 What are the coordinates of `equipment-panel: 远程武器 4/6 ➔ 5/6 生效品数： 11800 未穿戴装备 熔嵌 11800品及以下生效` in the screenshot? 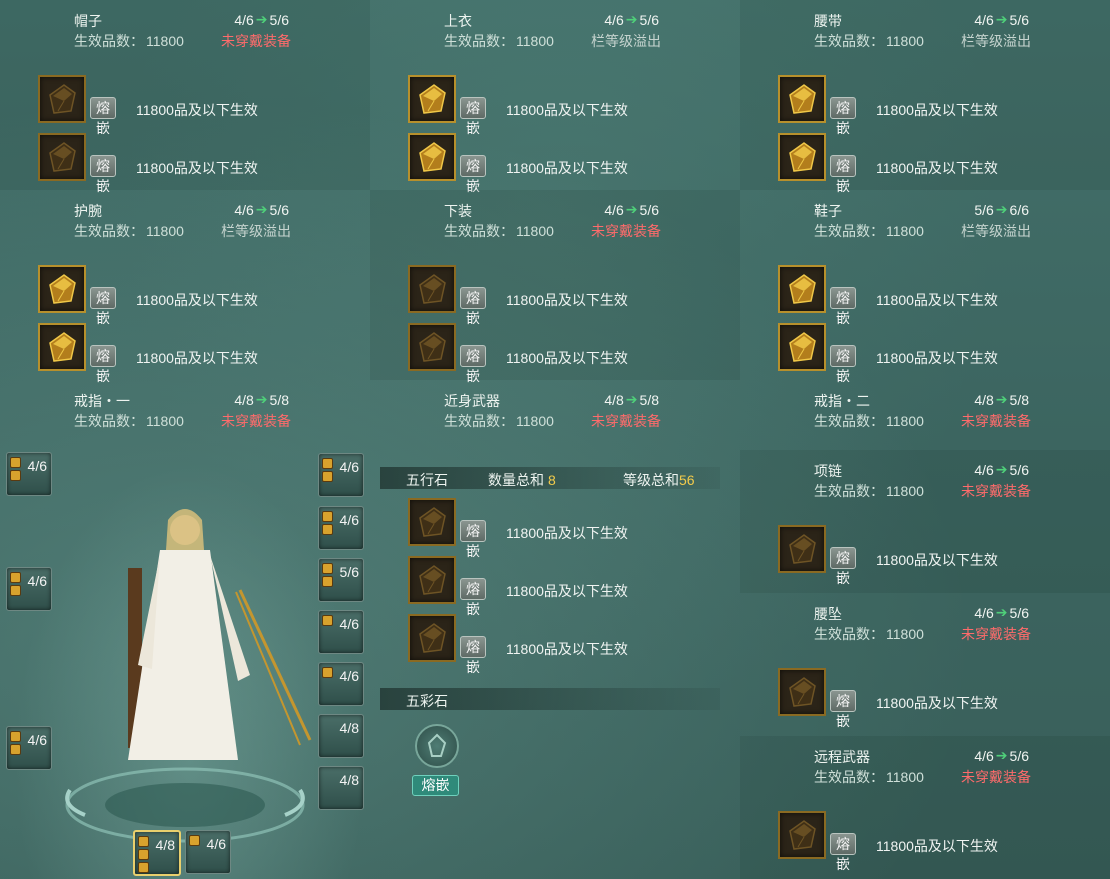 It's located at (925, 807).